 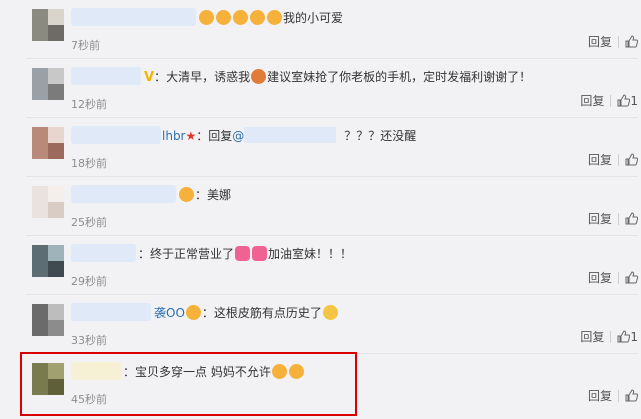 I want to click on comment-text: 美娜, so click(x=219, y=195).